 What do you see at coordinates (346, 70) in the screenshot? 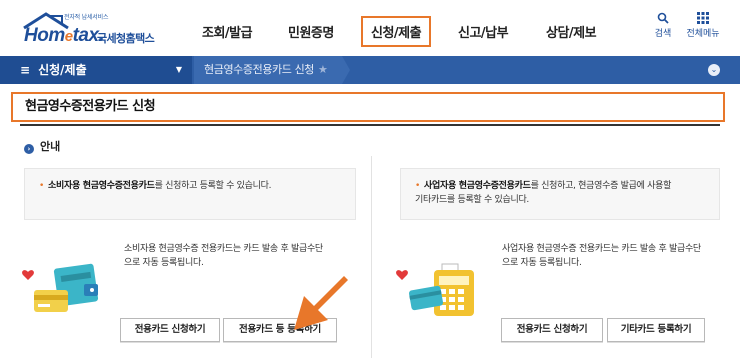
I see `breadcrumb-arrow` at bounding box center [346, 70].